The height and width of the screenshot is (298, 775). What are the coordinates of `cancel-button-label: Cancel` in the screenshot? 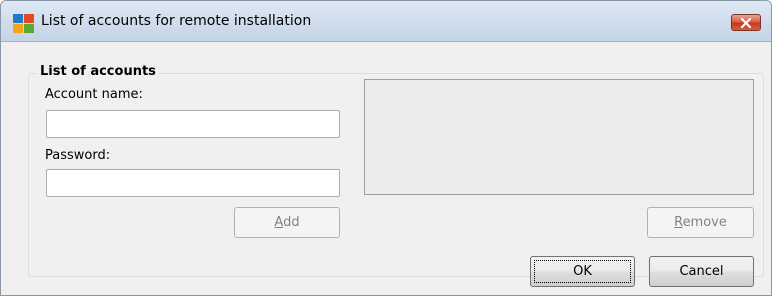 It's located at (701, 271).